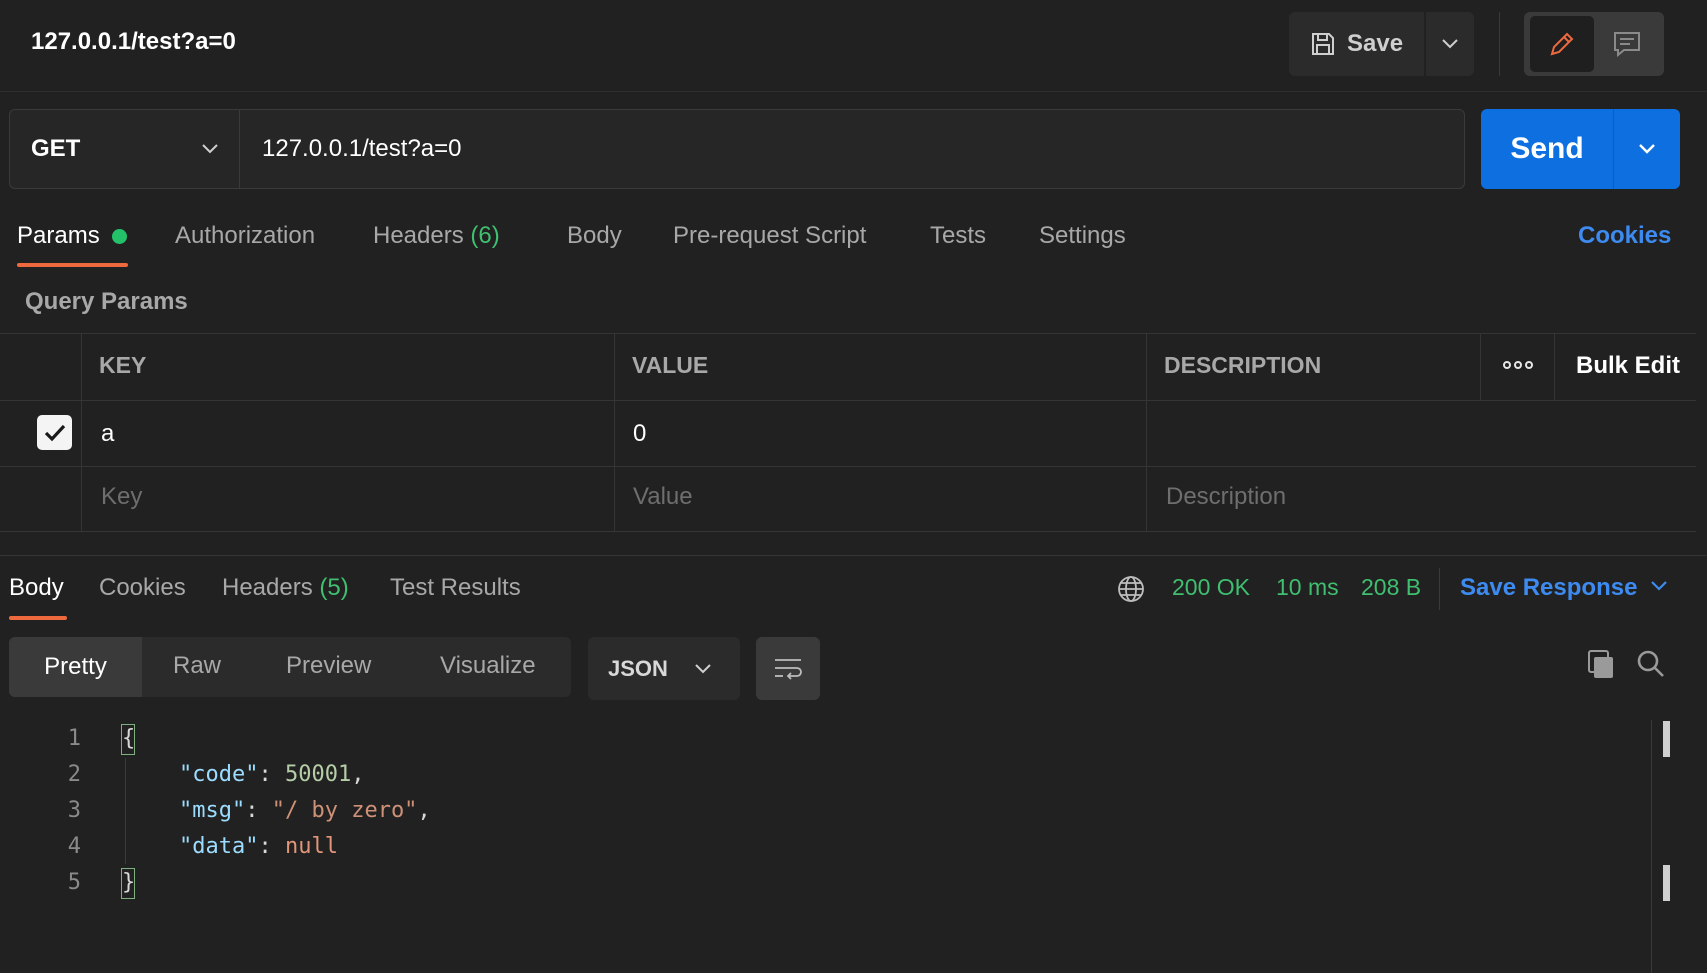 The image size is (1707, 973). Describe the element at coordinates (334, 587) in the screenshot. I see `response-headers-count-badge: (5)` at that location.